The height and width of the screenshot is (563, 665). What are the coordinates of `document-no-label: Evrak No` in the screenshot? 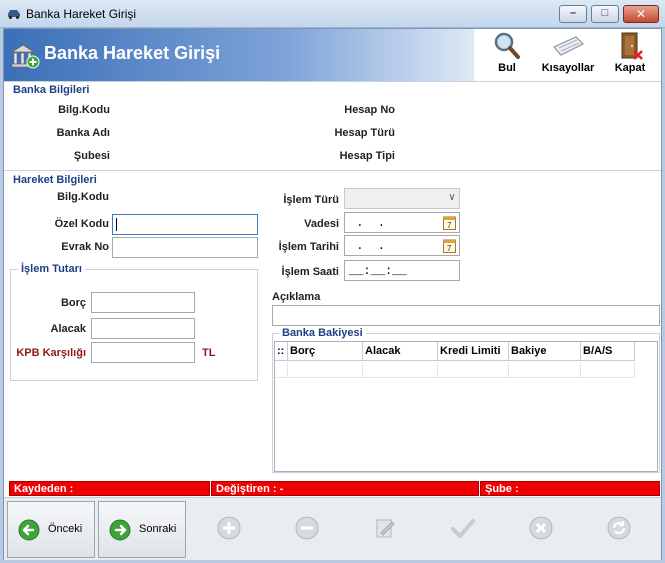 It's located at (85, 247).